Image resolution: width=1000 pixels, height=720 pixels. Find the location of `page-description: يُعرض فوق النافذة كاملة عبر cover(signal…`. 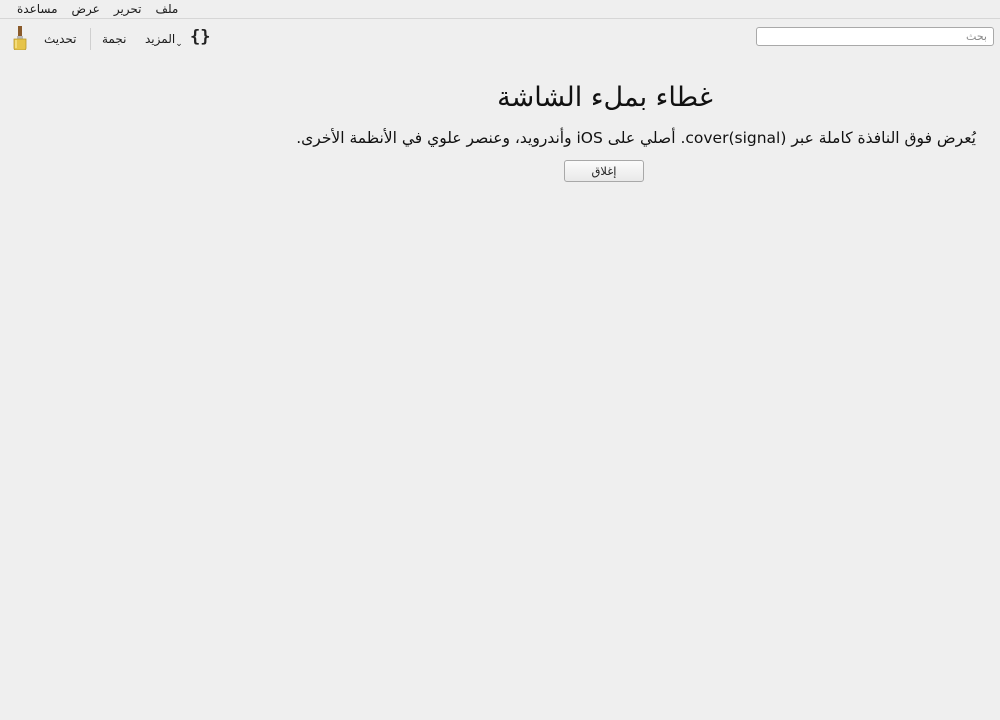

page-description: يُعرض فوق النافذة كاملة عبر cover(signal… is located at coordinates (636, 138).